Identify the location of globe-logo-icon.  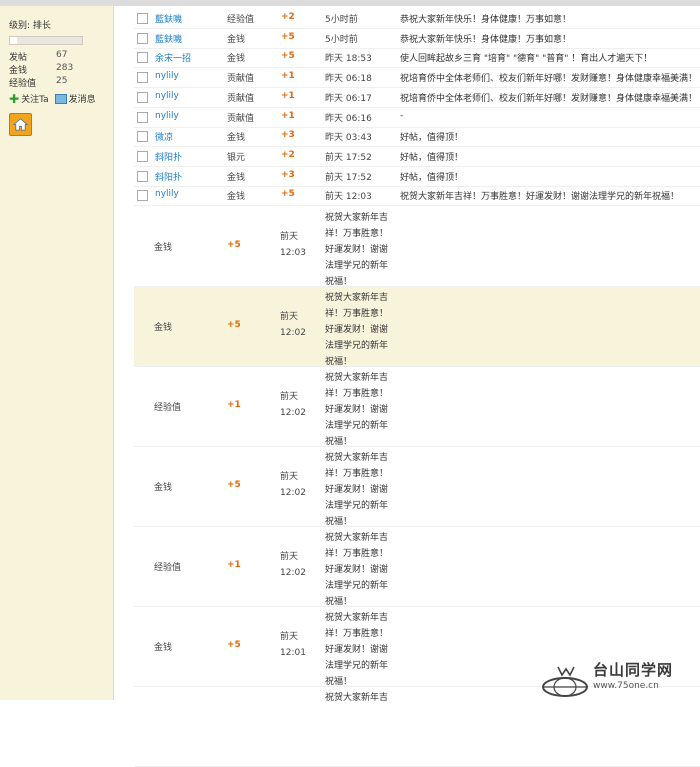
(565, 681).